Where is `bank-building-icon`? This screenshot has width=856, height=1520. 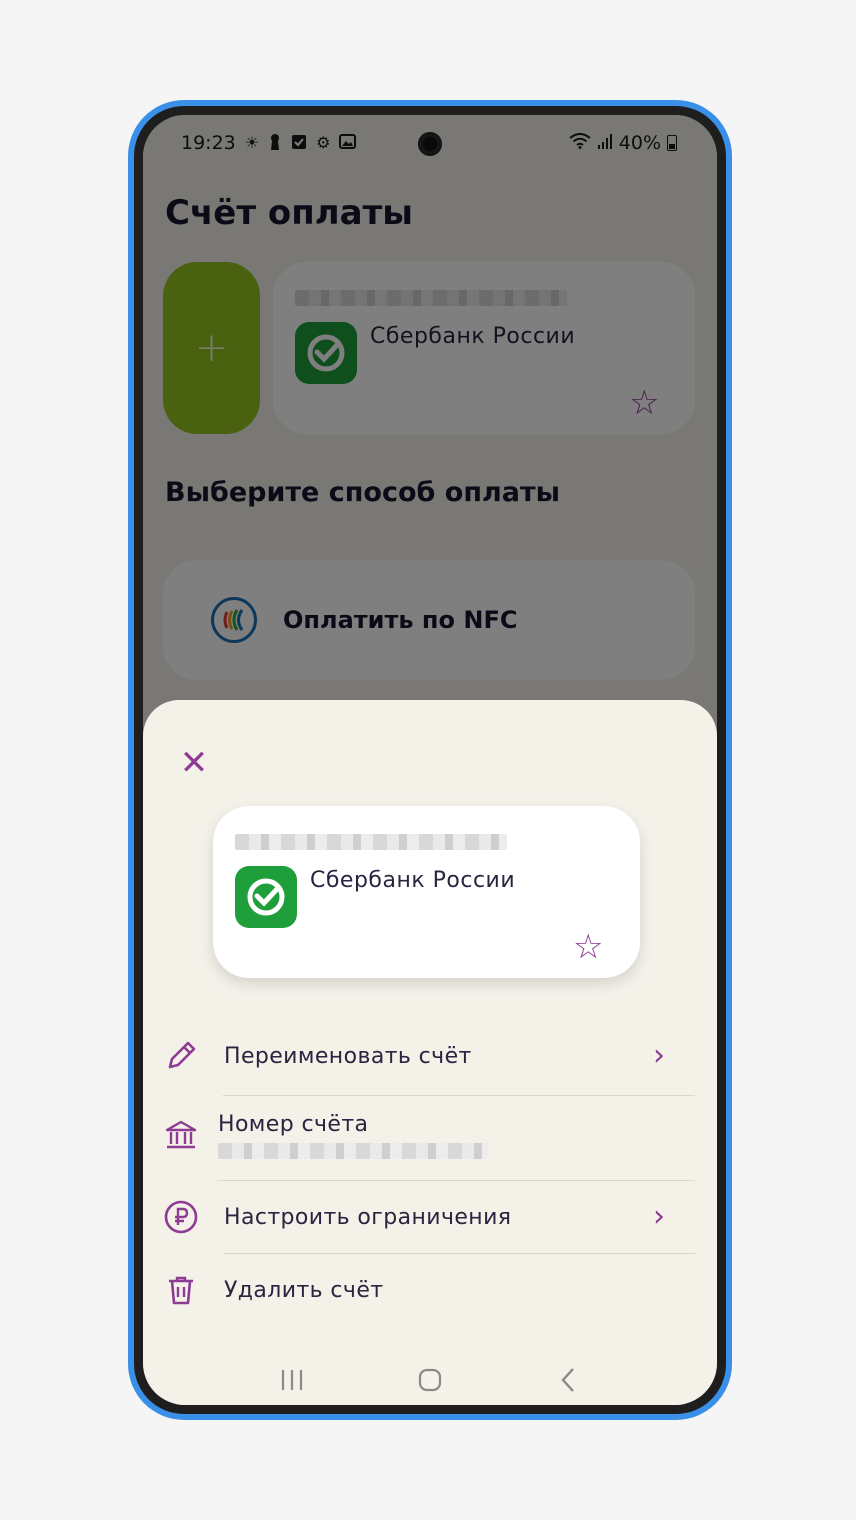 bank-building-icon is located at coordinates (181, 1136).